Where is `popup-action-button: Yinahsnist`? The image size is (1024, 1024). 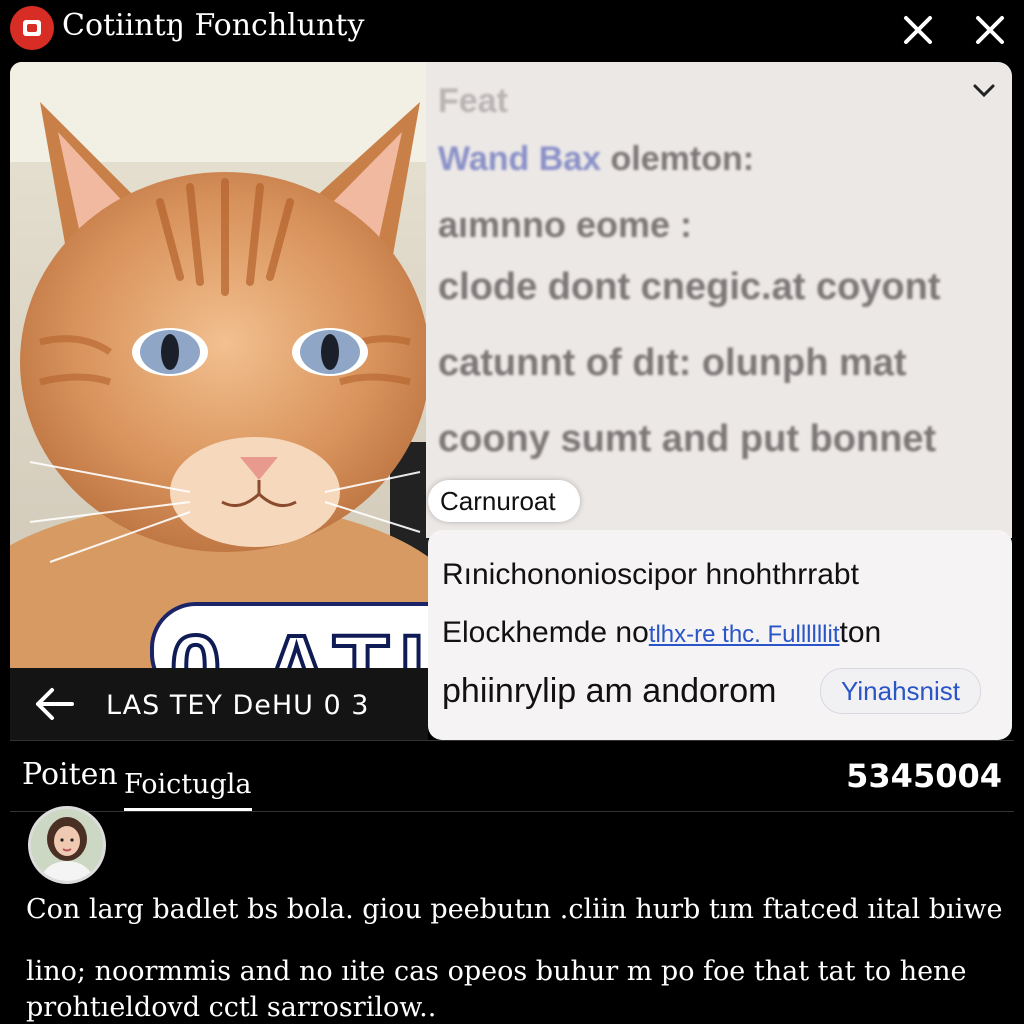 popup-action-button: Yinahsnist is located at coordinates (900, 691).